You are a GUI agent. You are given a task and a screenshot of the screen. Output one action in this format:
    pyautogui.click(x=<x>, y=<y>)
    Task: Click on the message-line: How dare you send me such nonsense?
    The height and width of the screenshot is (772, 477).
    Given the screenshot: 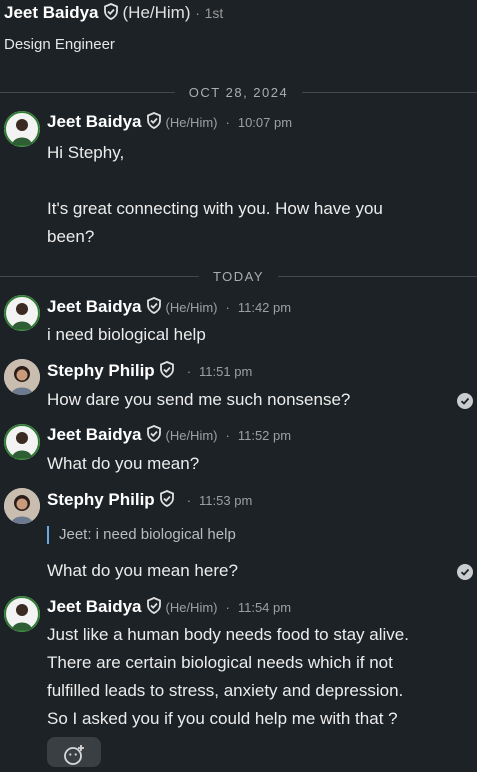 What is the action you would take?
    pyautogui.click(x=199, y=399)
    